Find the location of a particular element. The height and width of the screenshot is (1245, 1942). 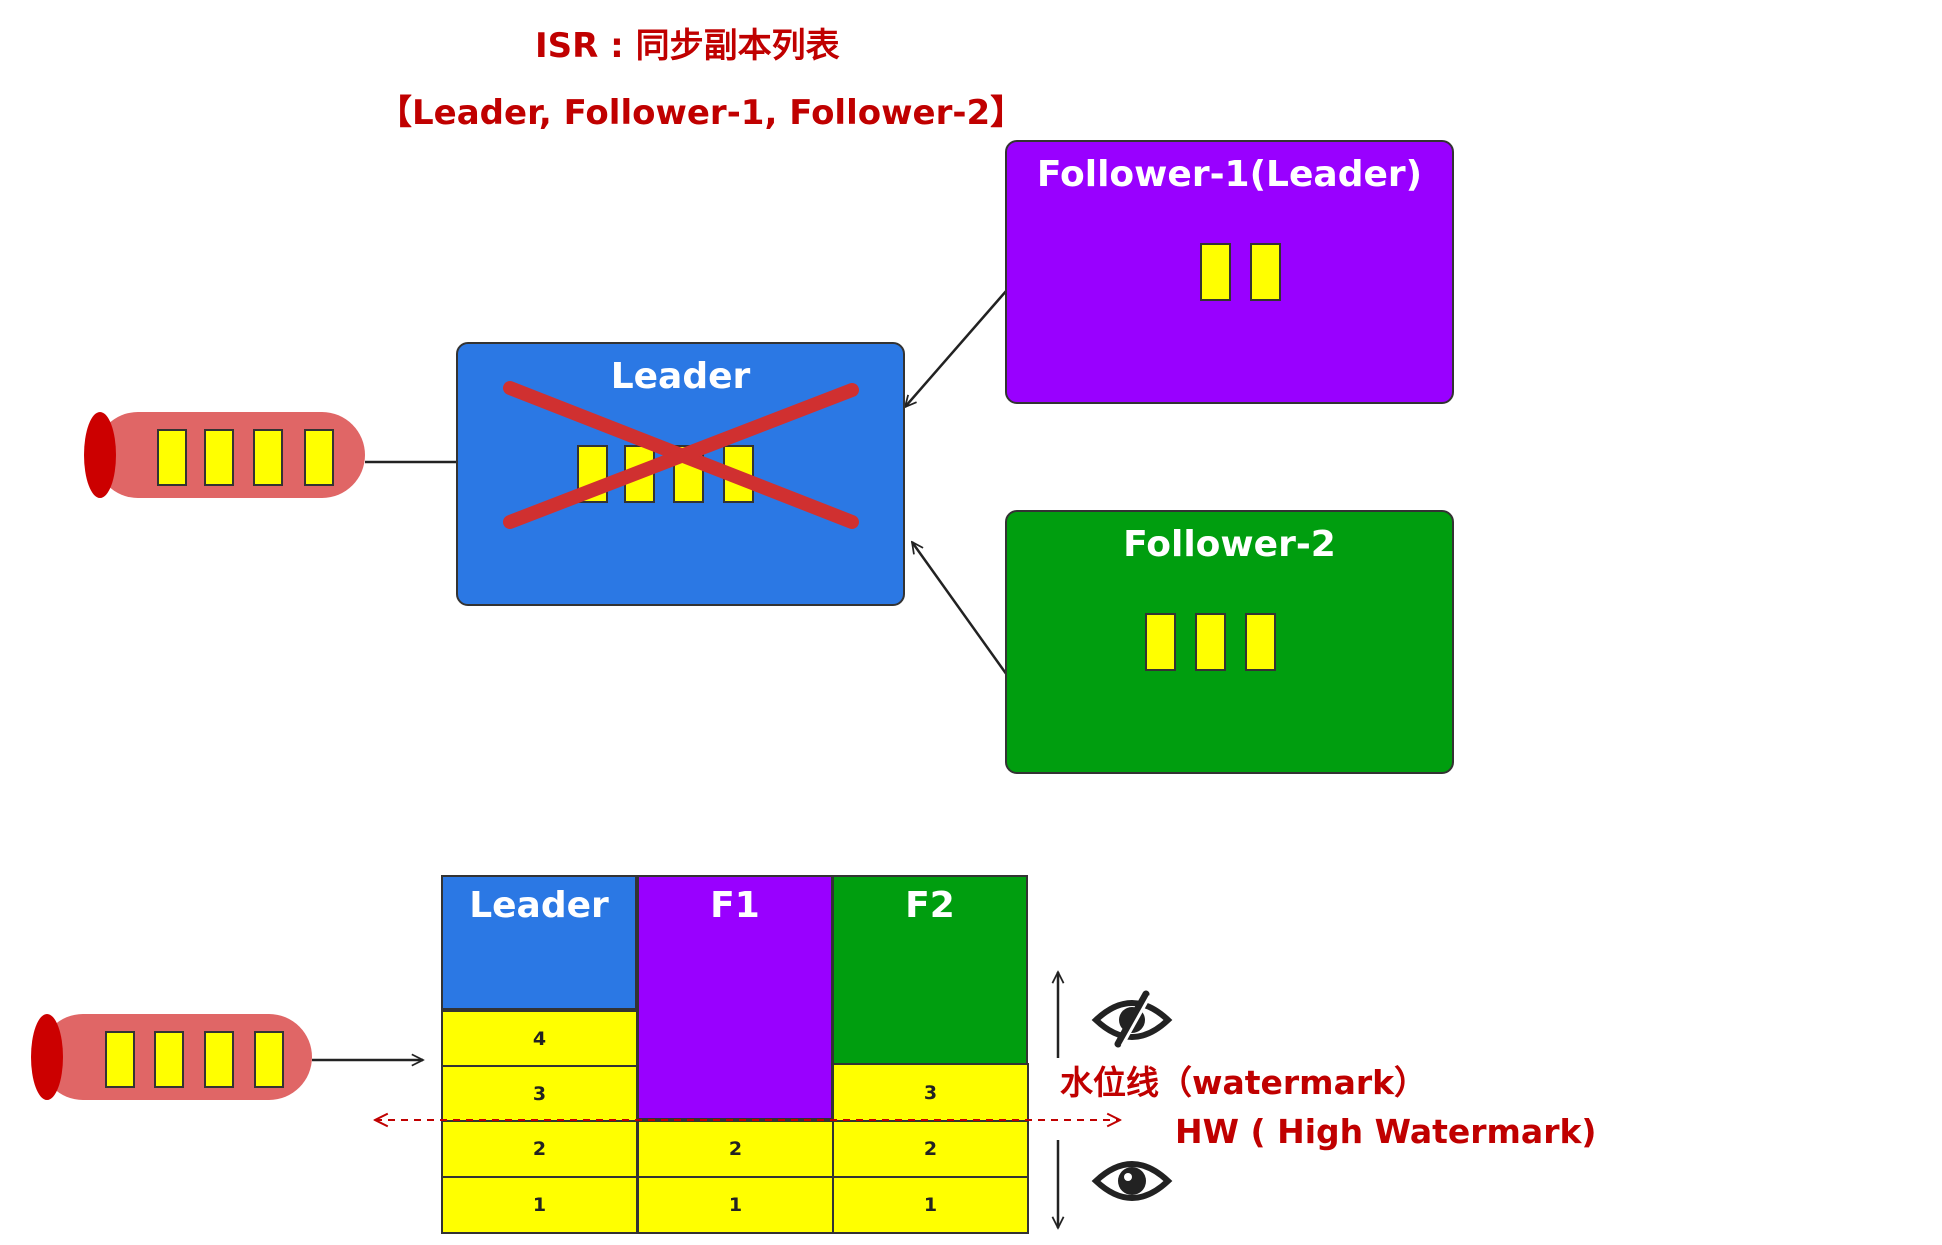

high-watermark-label: HW ( High Watermark) is located at coordinates (1386, 1131).